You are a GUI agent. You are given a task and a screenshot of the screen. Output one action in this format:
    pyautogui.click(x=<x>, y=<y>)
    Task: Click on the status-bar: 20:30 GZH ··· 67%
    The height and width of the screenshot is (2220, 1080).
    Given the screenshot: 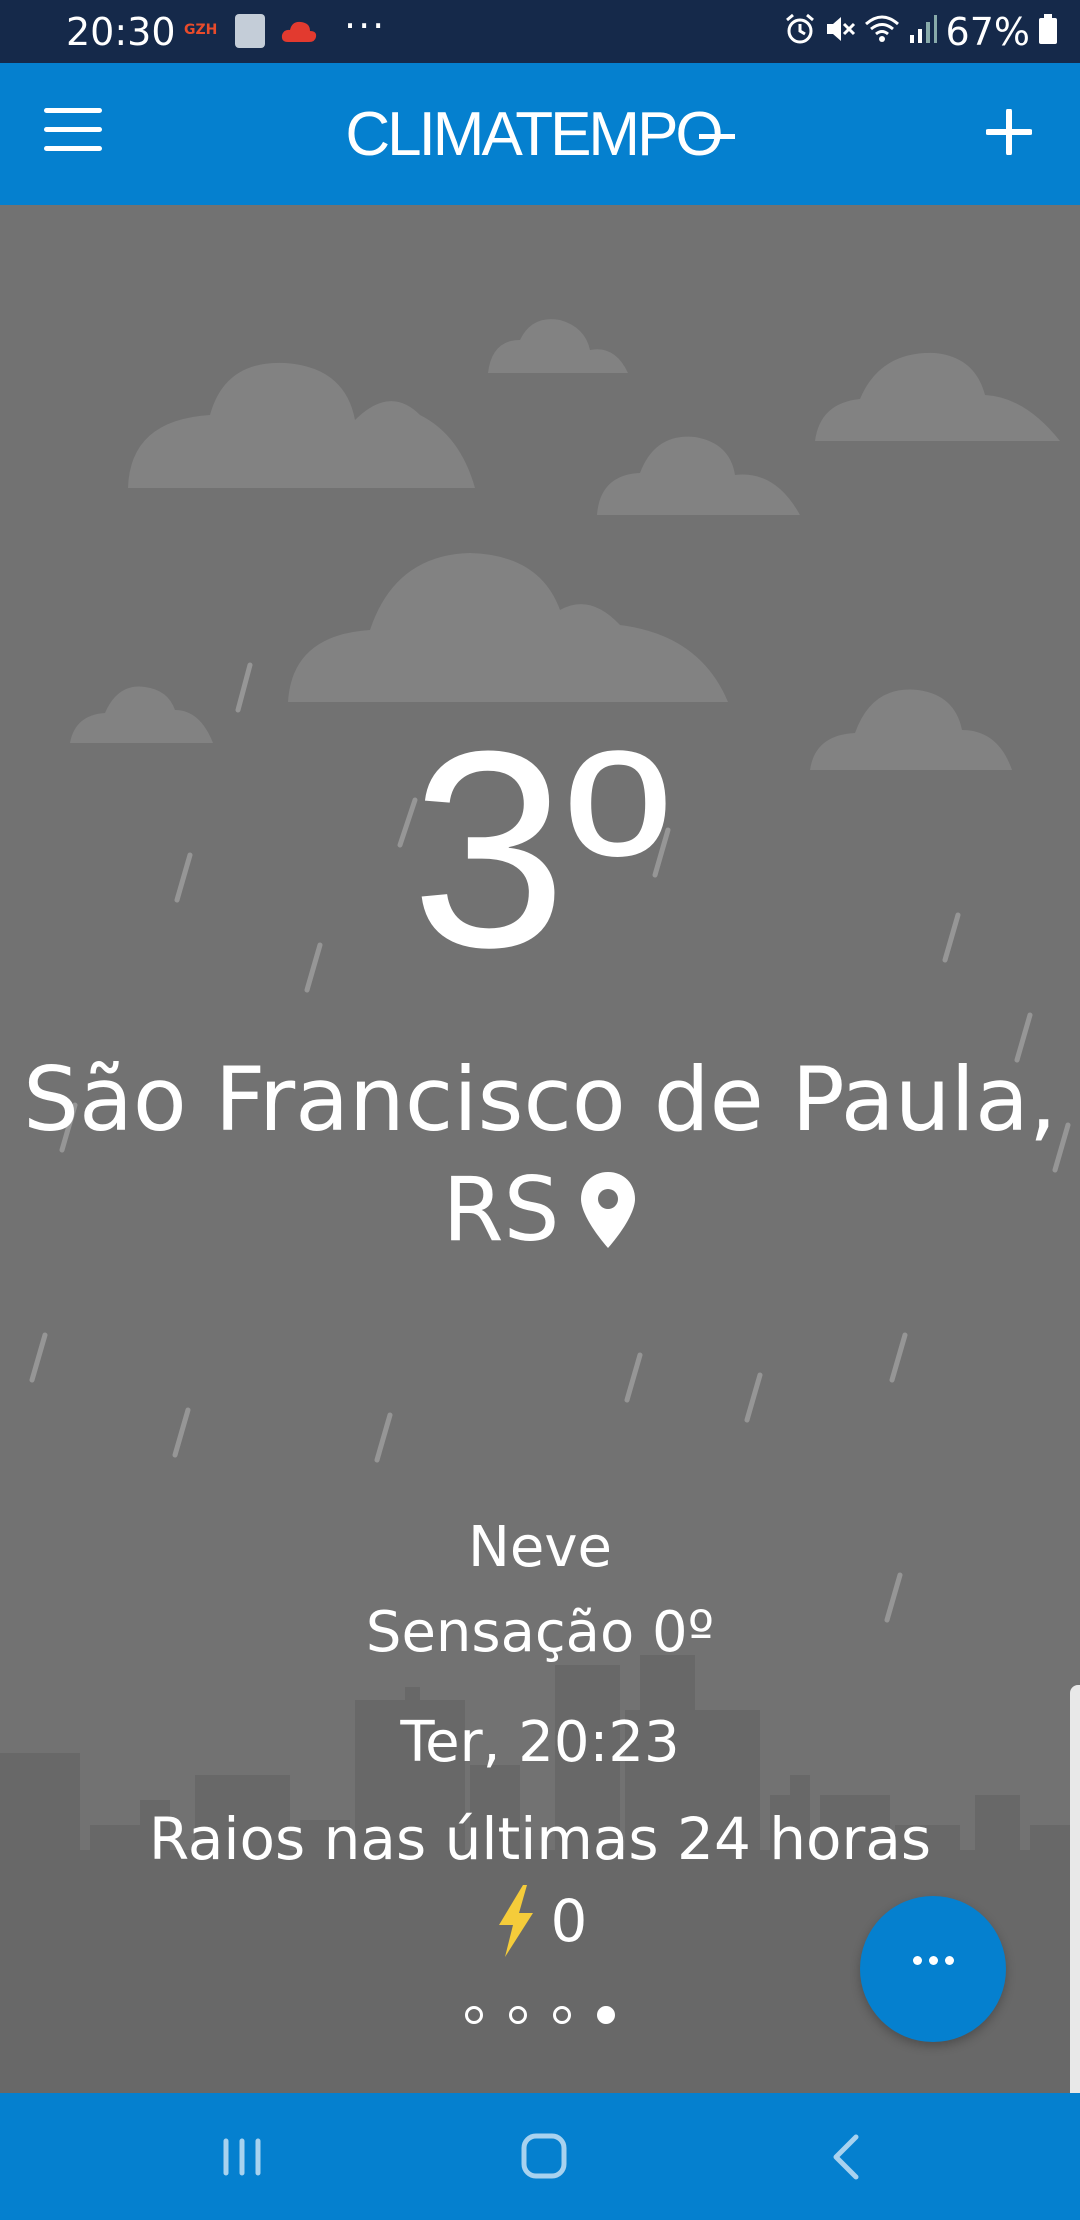 What is the action you would take?
    pyautogui.click(x=540, y=31)
    